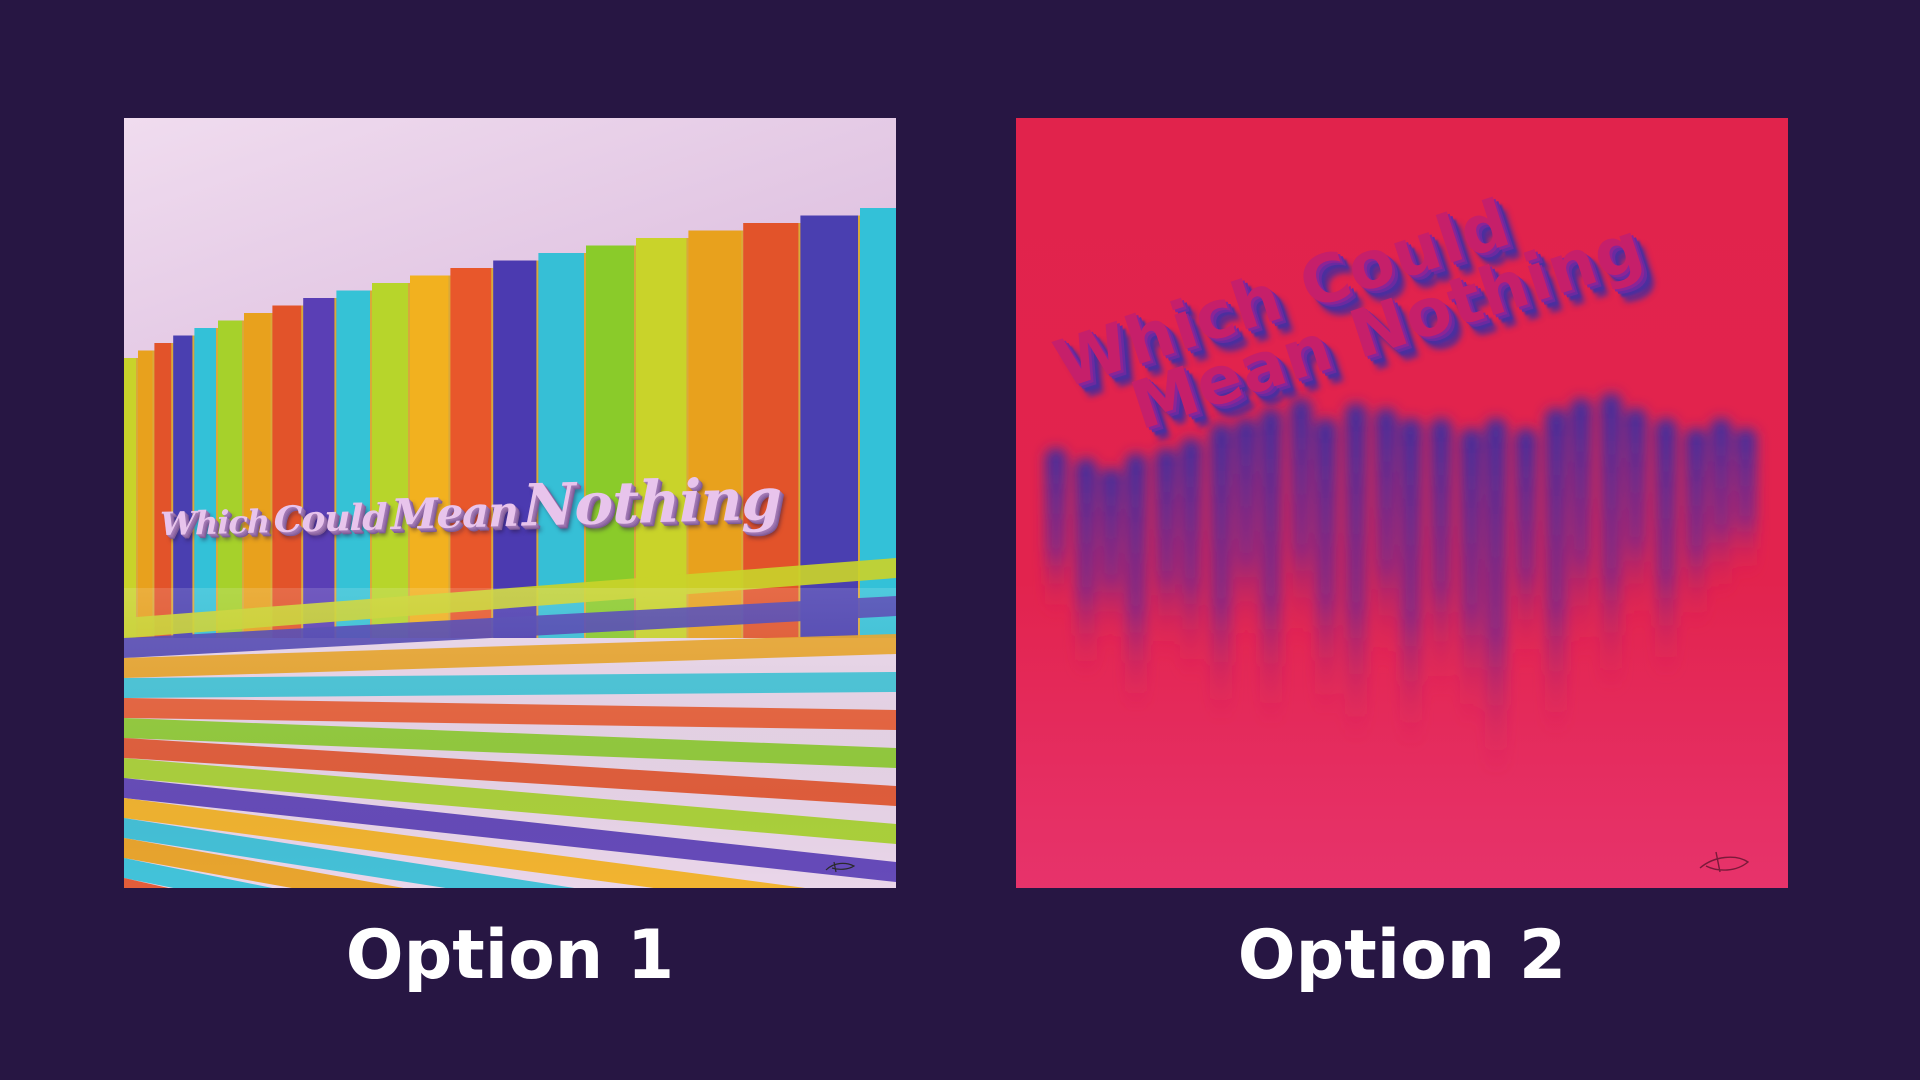 The image size is (1920, 1080). Describe the element at coordinates (215, 523) in the screenshot. I see `art-title-word: Which` at that location.